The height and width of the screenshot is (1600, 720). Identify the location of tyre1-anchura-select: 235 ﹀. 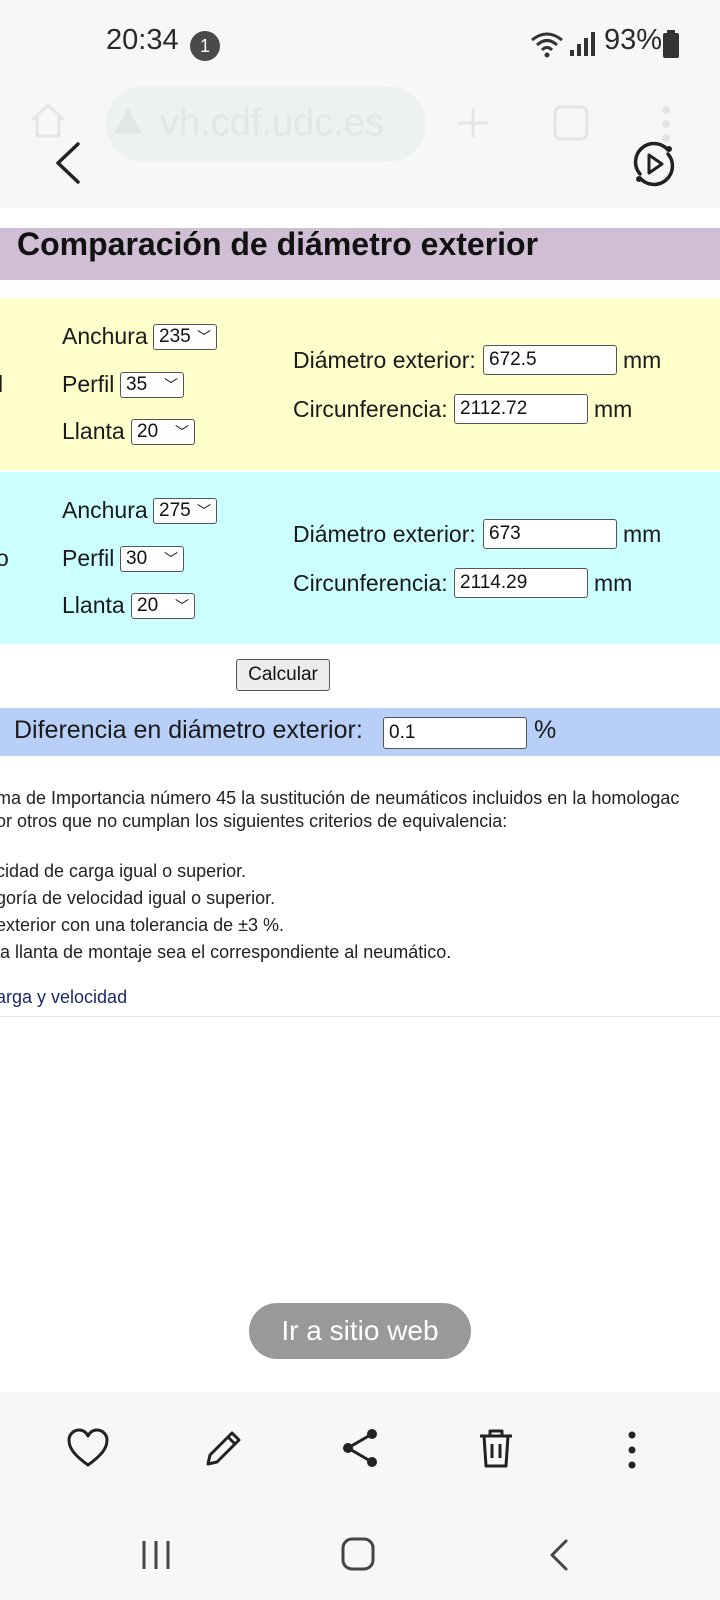
(185, 337).